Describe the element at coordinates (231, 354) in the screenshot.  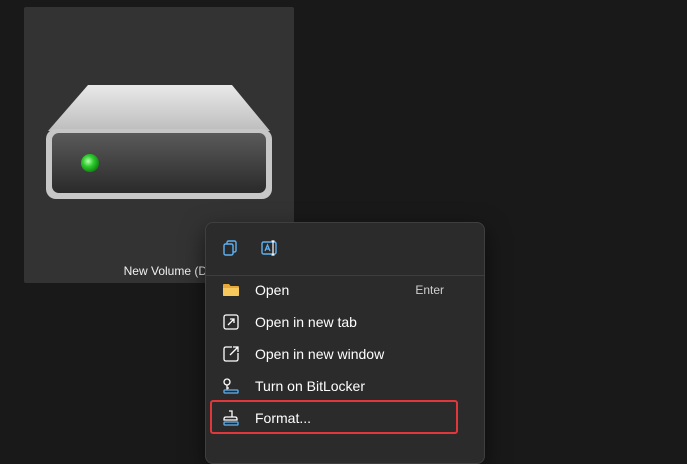
I see `open-new-window-icon` at that location.